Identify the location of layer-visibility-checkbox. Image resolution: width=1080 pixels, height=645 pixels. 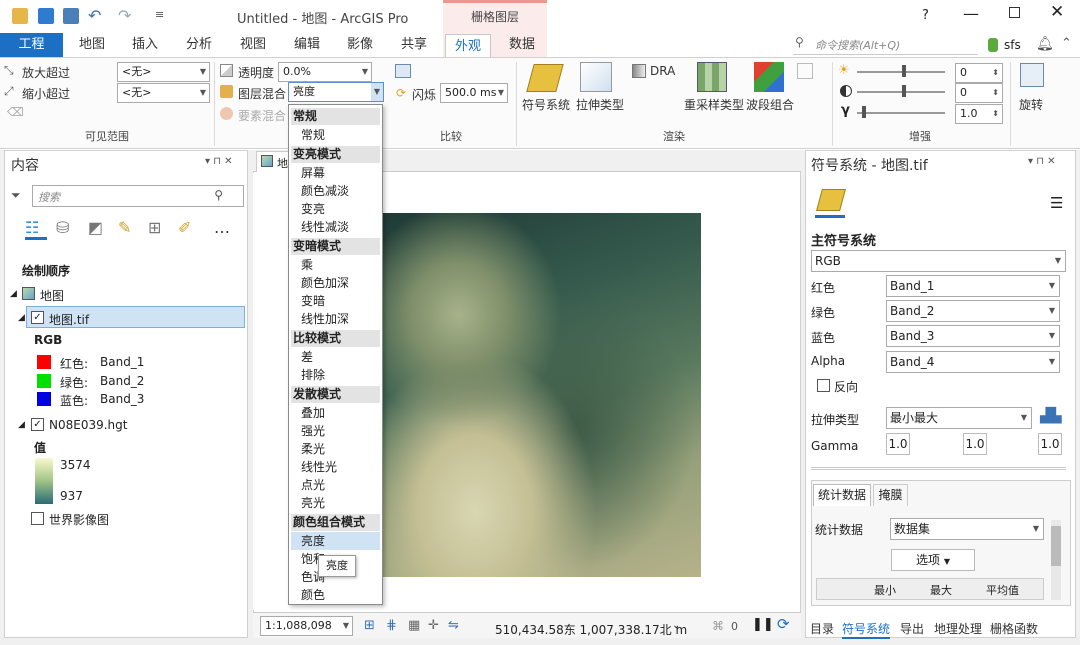
(37, 518).